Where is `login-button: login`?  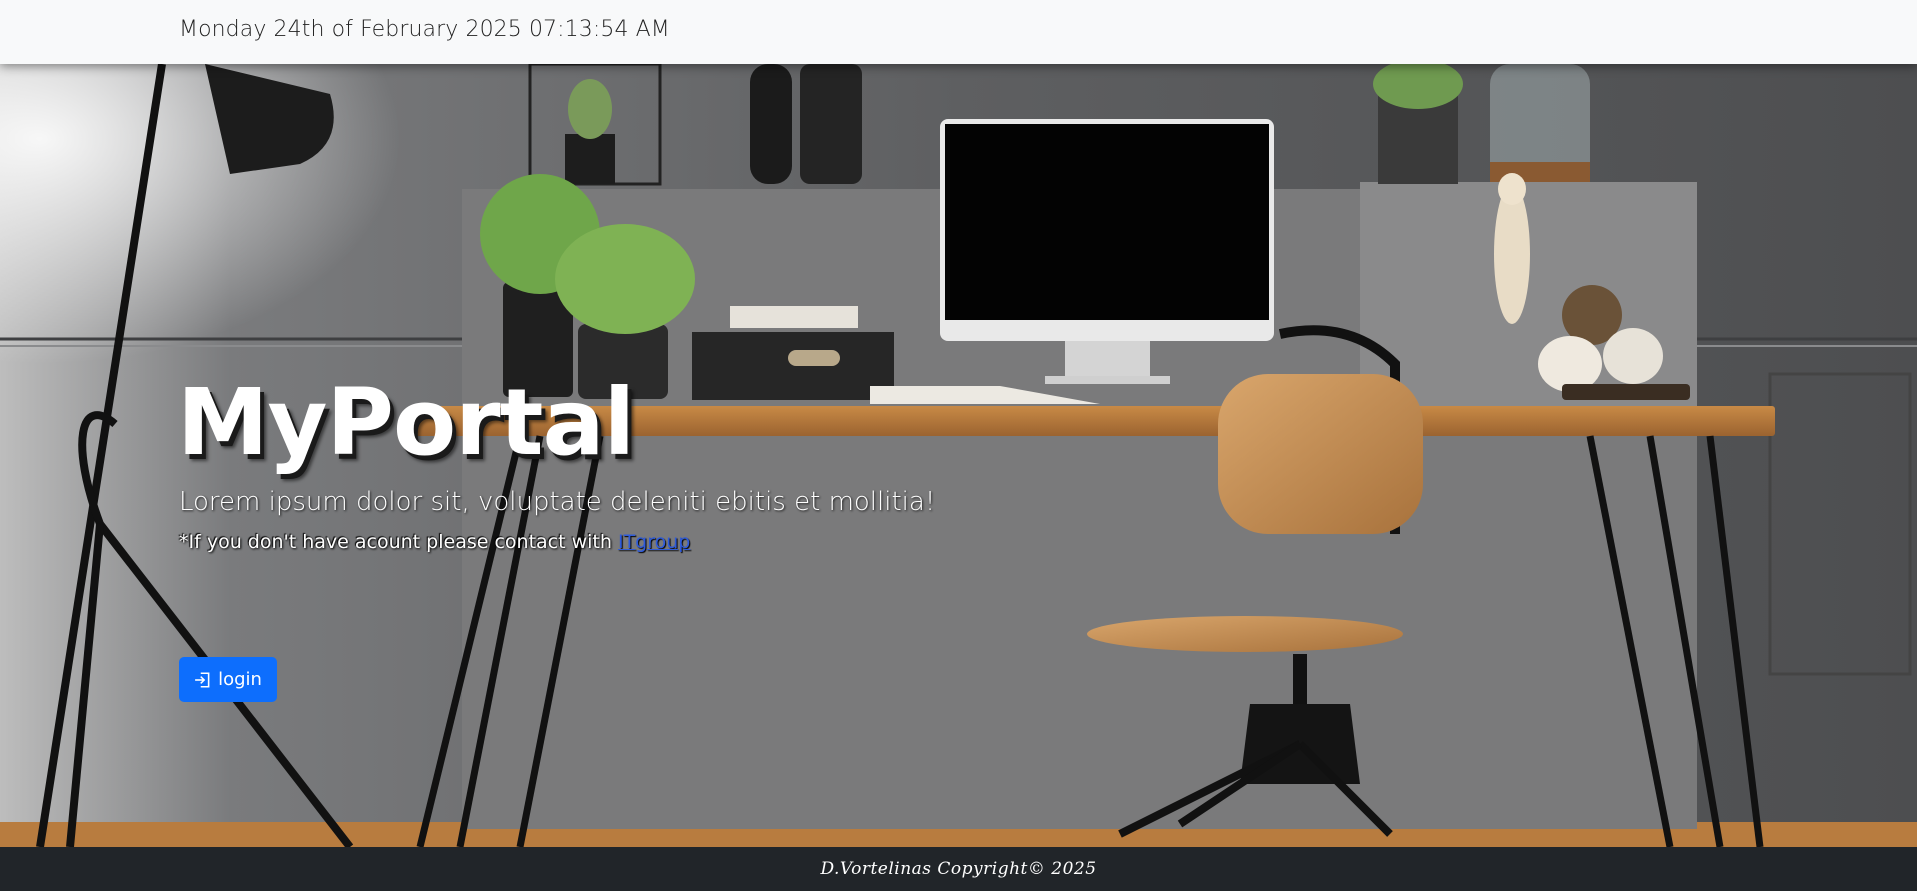
login-button: login is located at coordinates (228, 679).